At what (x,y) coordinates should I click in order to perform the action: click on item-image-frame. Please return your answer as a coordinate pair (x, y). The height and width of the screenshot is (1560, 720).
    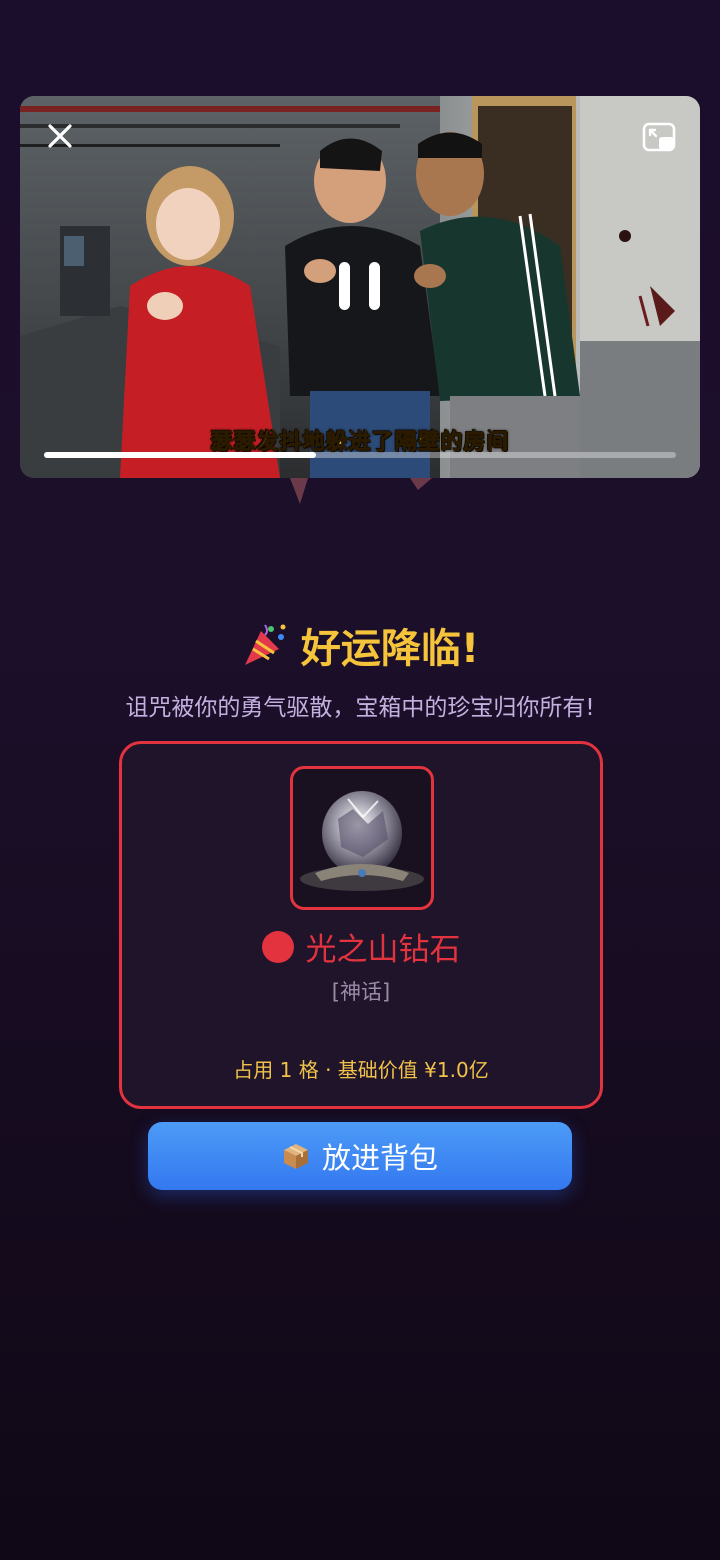
    Looking at the image, I should click on (362, 838).